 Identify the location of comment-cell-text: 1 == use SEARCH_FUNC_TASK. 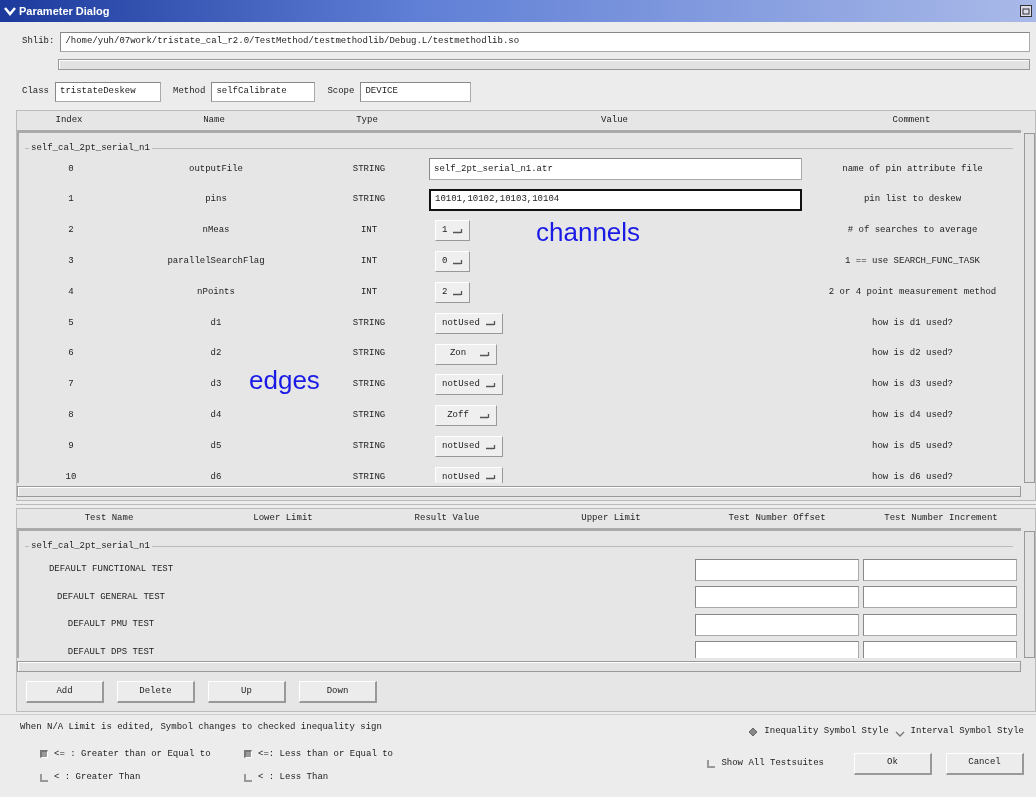
(912, 262).